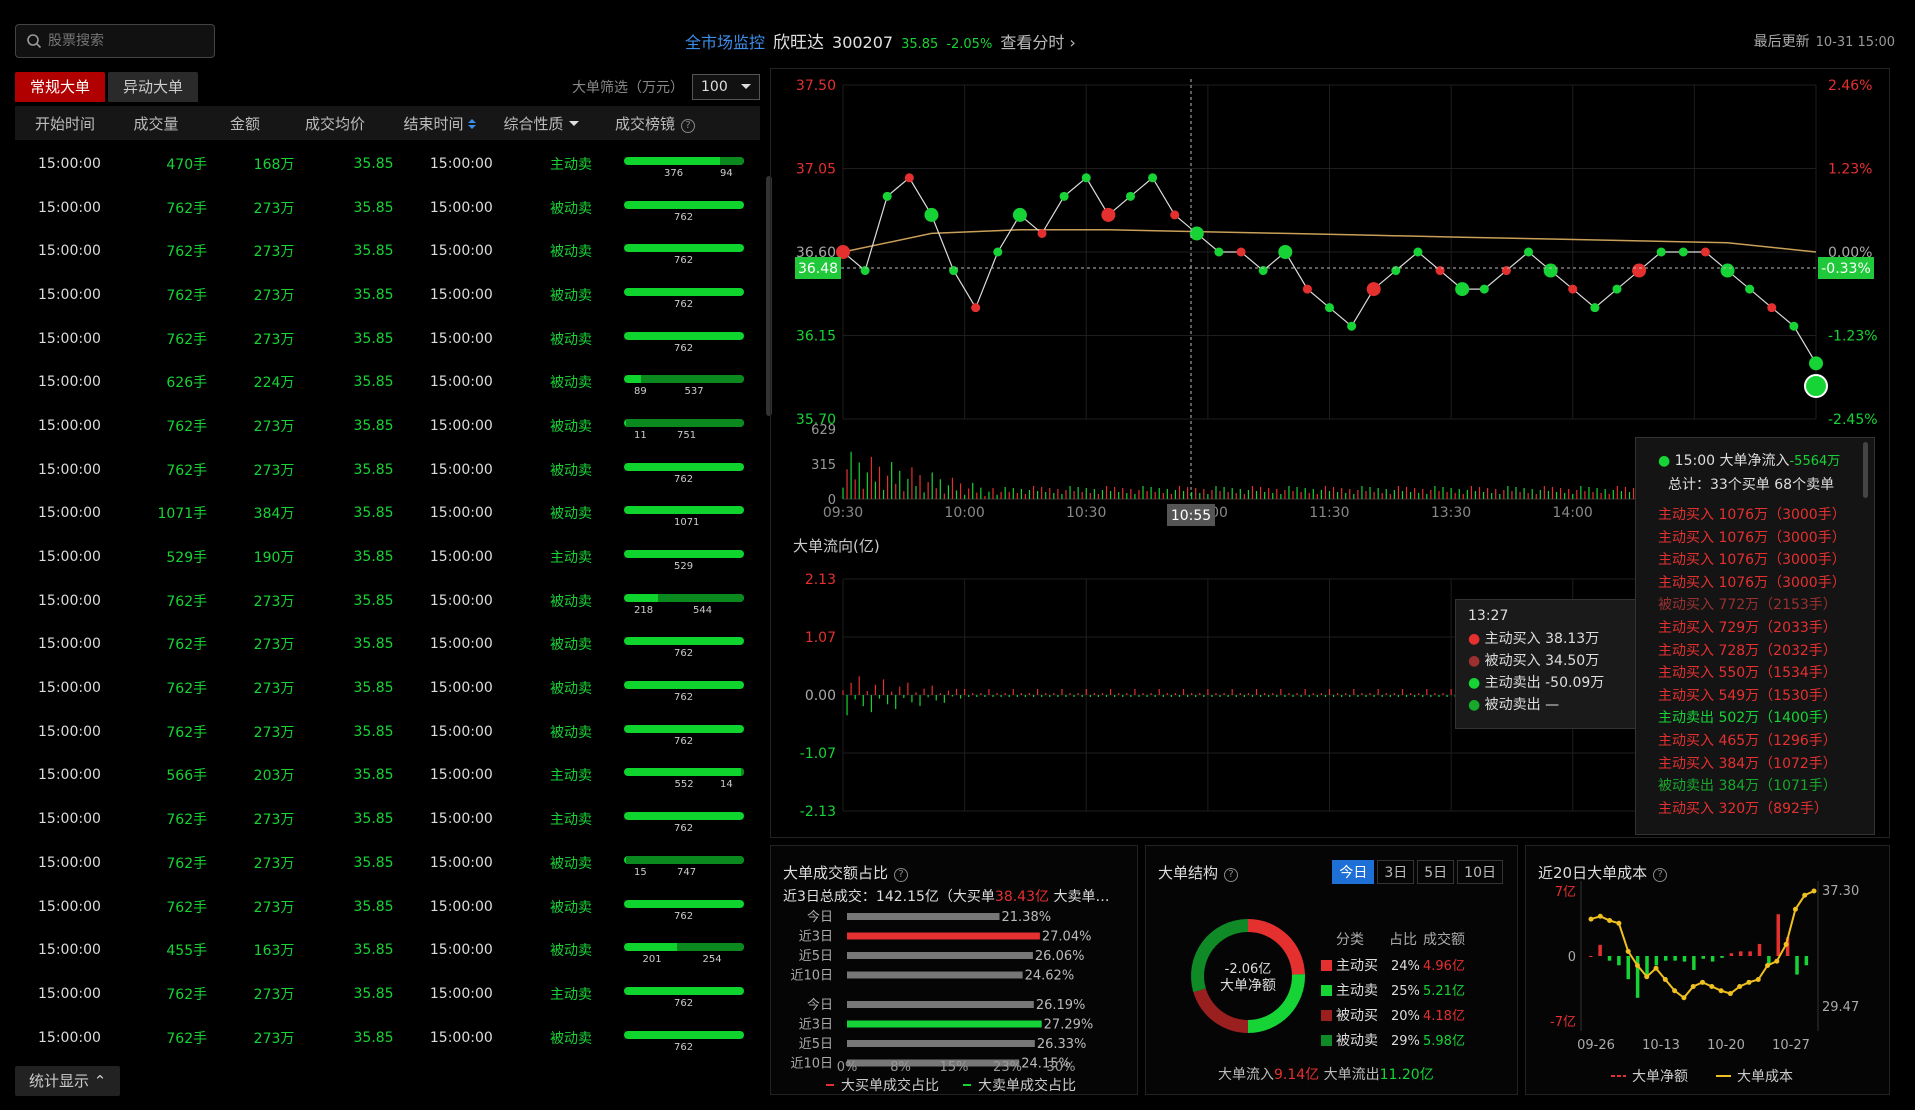 Image resolution: width=1915 pixels, height=1110 pixels. What do you see at coordinates (573, 125) in the screenshot?
I see `dropdown-icon` at bounding box center [573, 125].